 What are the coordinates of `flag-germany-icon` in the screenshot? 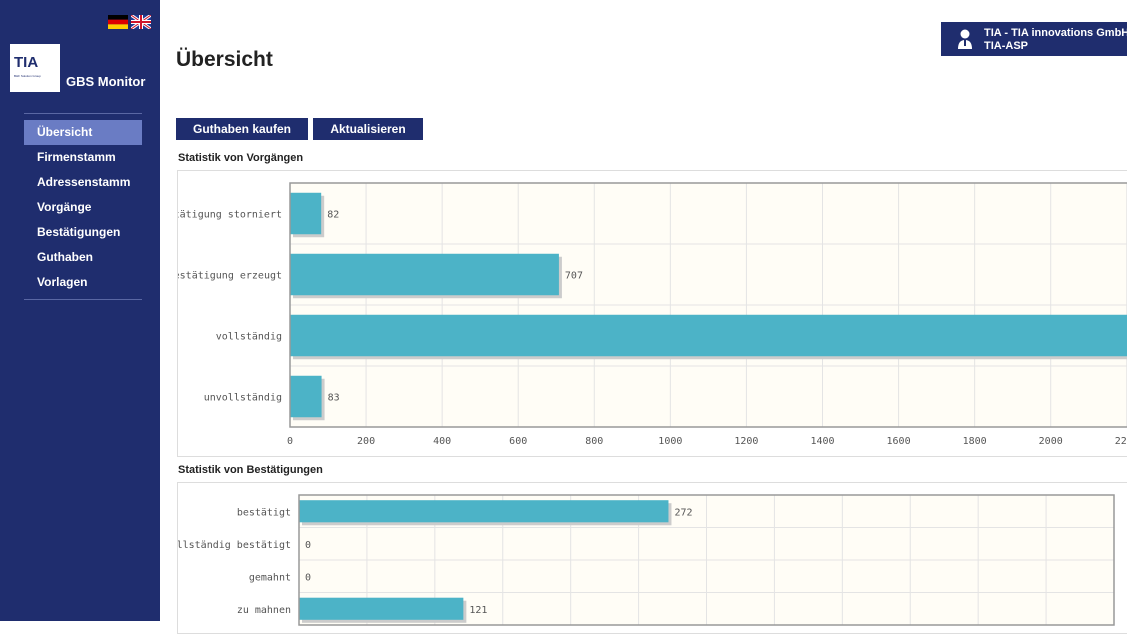 It's located at (118, 22).